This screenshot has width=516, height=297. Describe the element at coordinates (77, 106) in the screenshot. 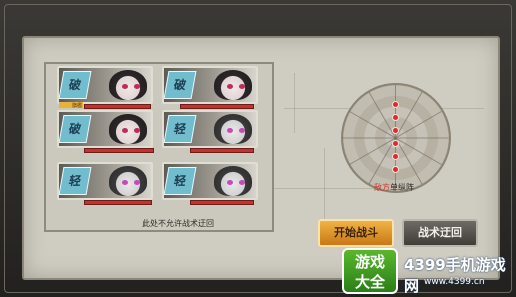

I see `flagship-tag-label: 旗艦` at that location.